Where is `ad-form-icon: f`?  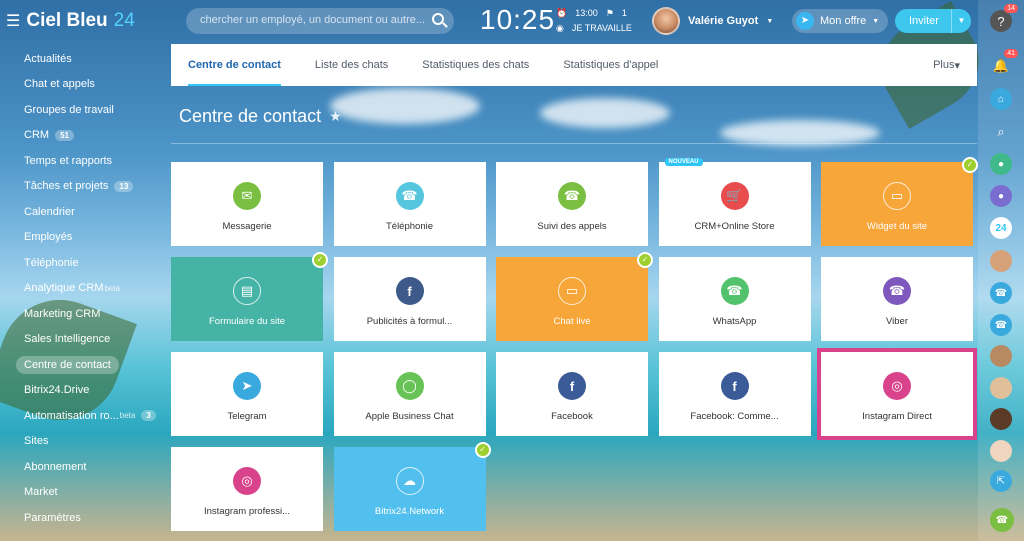 ad-form-icon: f is located at coordinates (409, 291).